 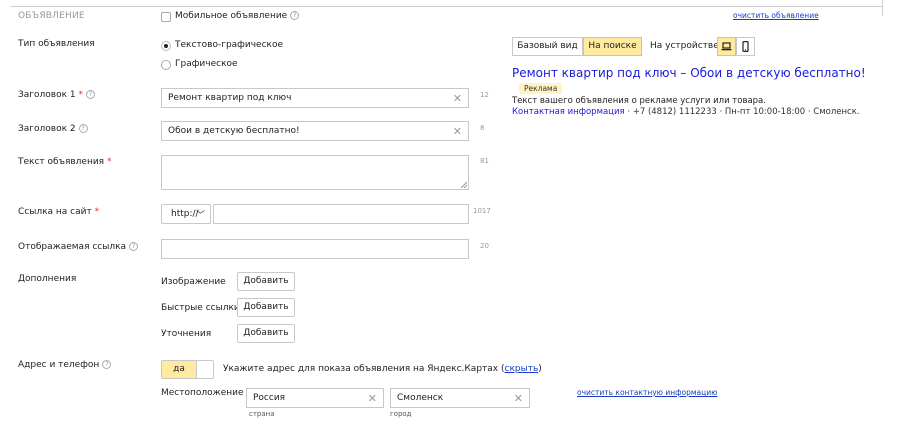 What do you see at coordinates (166, 65) in the screenshot?
I see `radio-graphic` at bounding box center [166, 65].